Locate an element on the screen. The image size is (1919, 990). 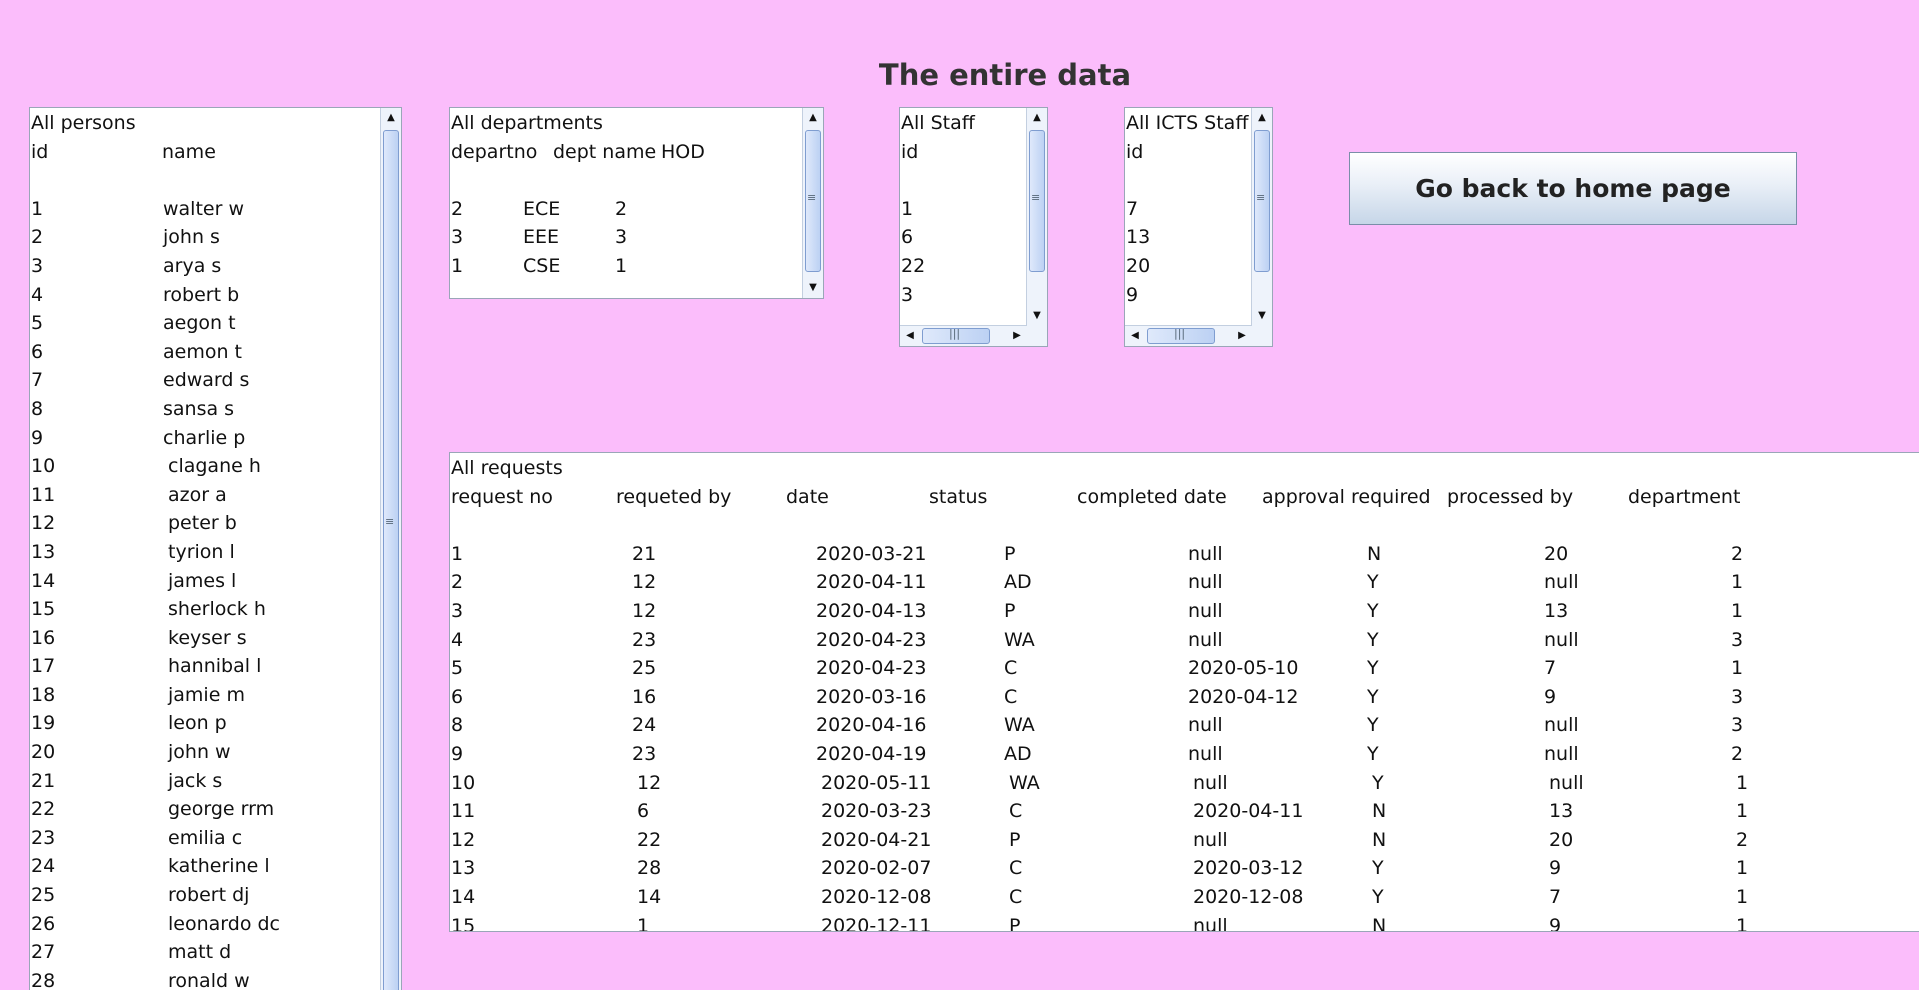
list-item: 15 sherlock h is located at coordinates (216, 612).